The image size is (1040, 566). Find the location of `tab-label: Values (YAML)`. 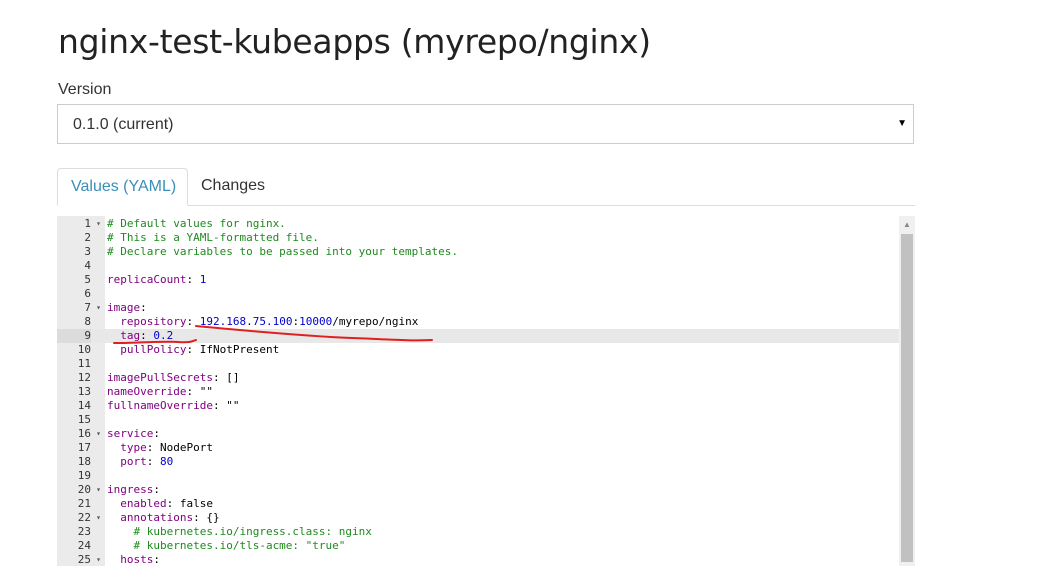

tab-label: Values (YAML) is located at coordinates (124, 186).